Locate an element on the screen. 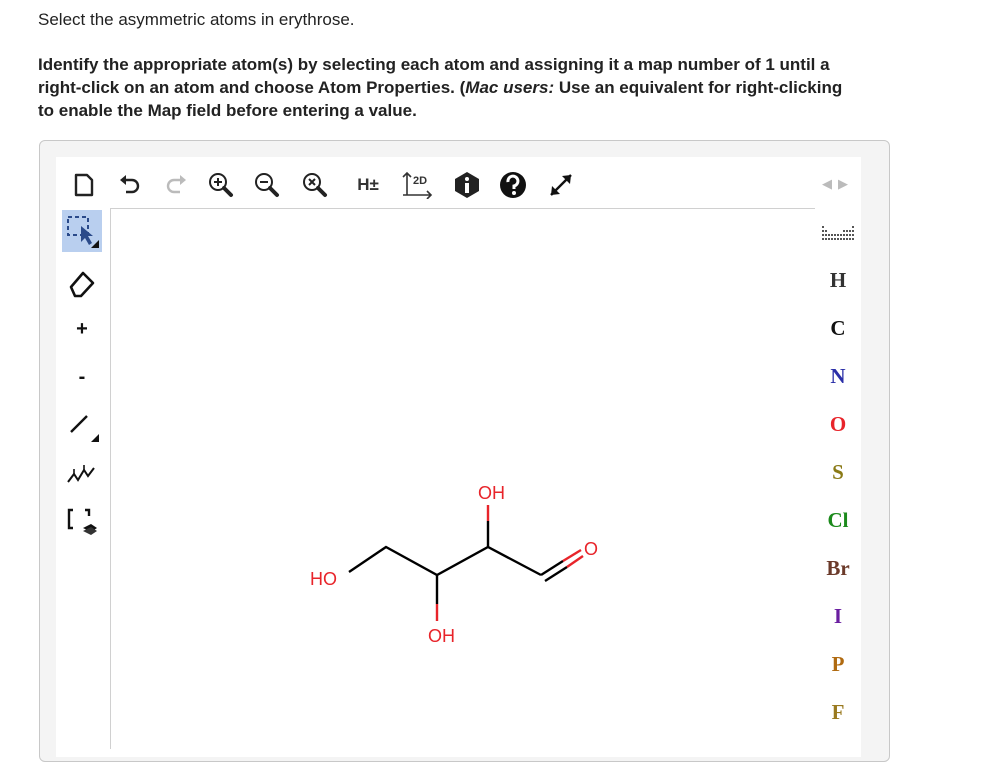 The width and height of the screenshot is (1000, 762). fullscreen-icon is located at coordinates (561, 185).